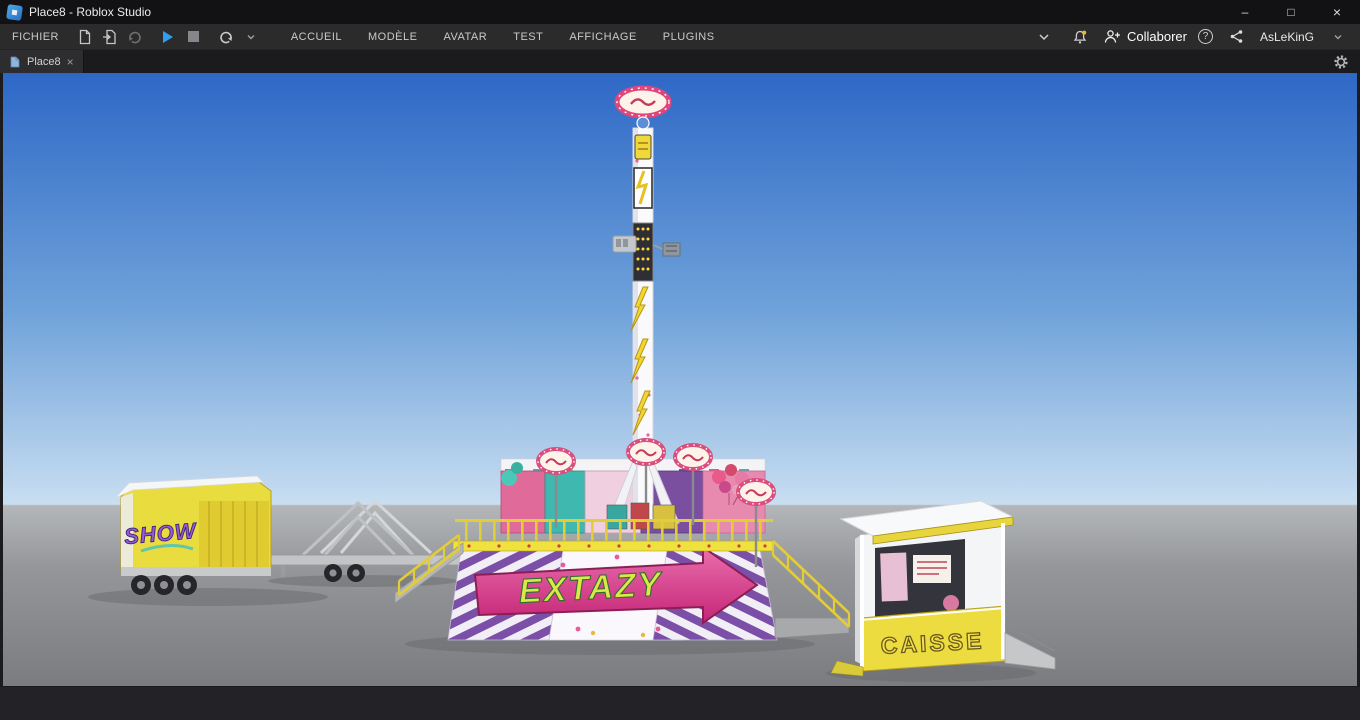  I want to click on tab-place8: Place8 ×, so click(42, 61).